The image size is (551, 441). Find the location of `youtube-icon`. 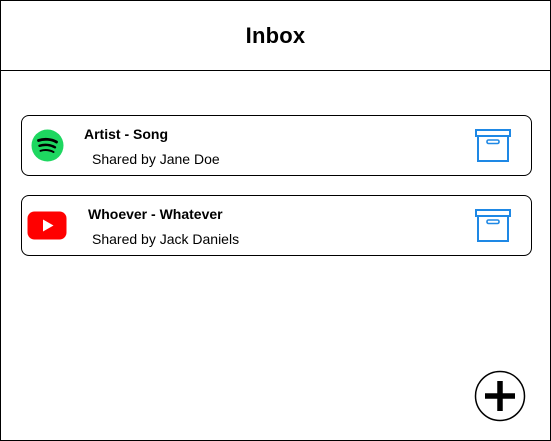

youtube-icon is located at coordinates (47, 225).